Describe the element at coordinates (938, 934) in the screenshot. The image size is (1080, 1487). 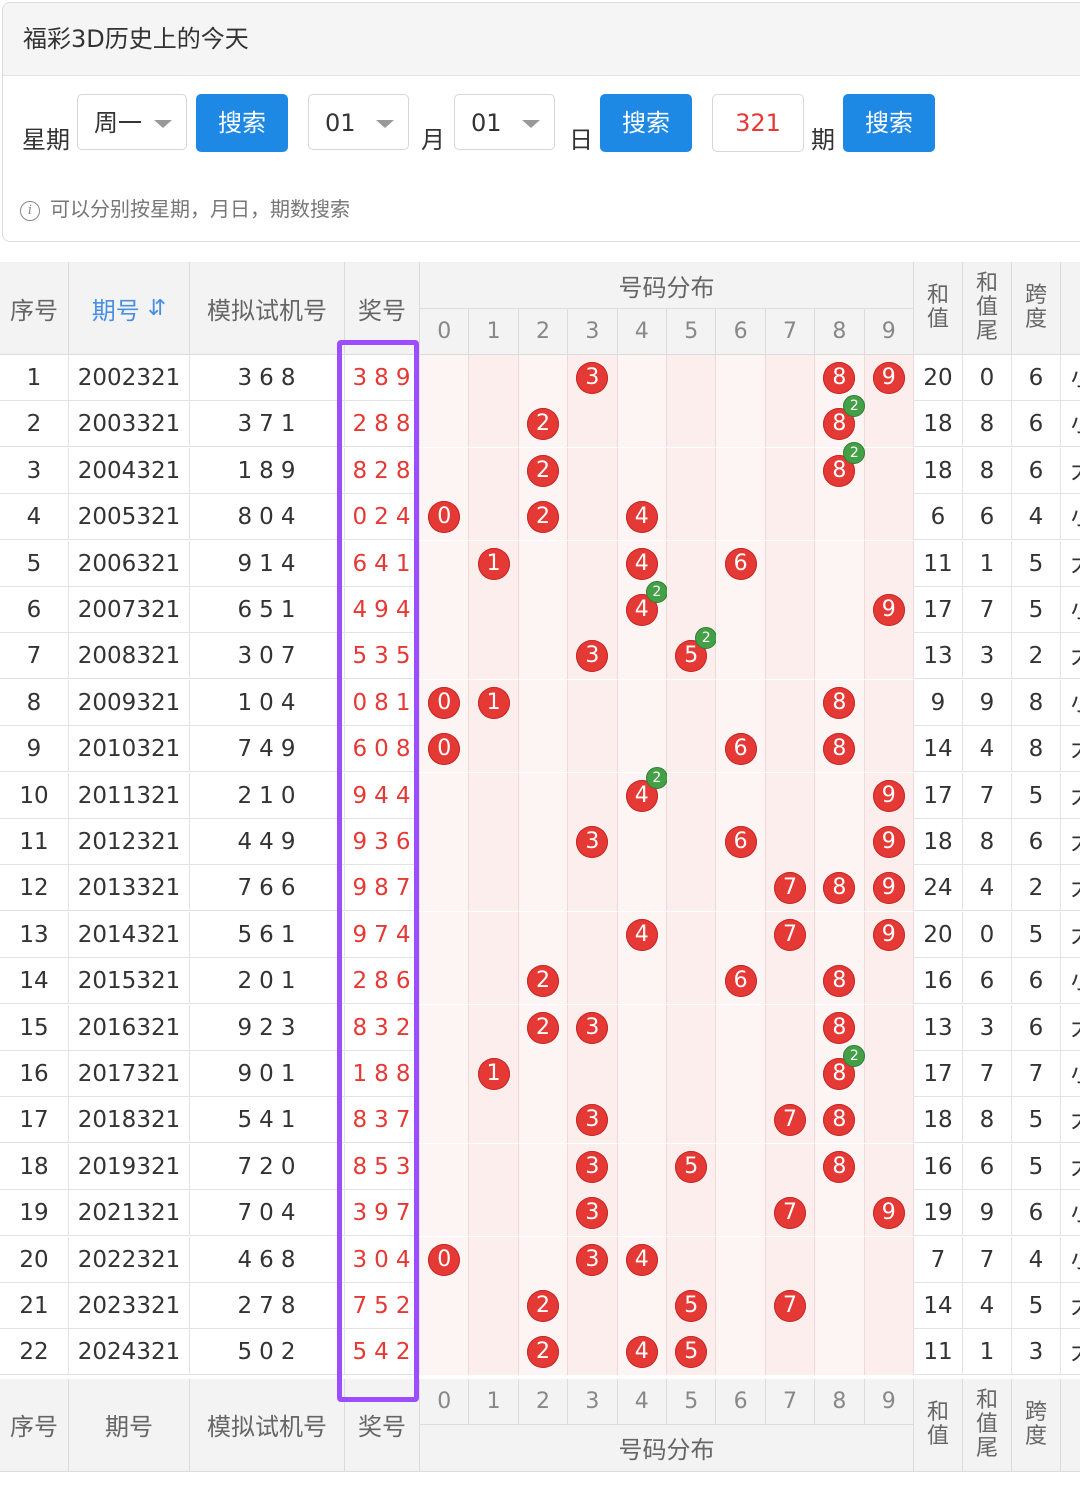
I see `cell-sum: 20` at that location.